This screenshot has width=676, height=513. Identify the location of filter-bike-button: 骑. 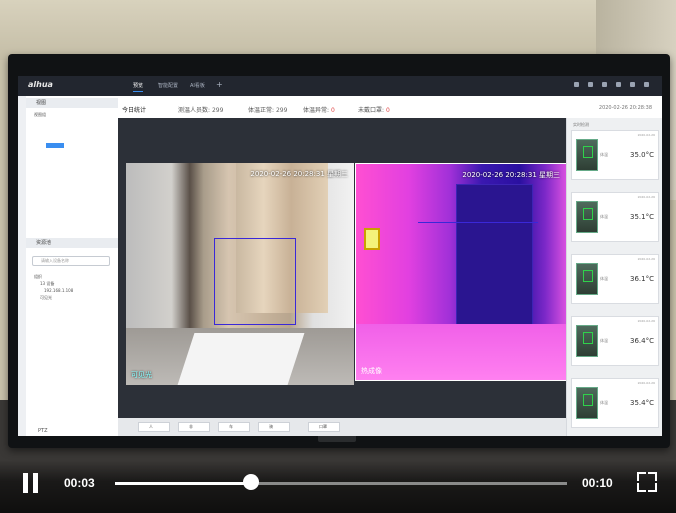
(274, 427).